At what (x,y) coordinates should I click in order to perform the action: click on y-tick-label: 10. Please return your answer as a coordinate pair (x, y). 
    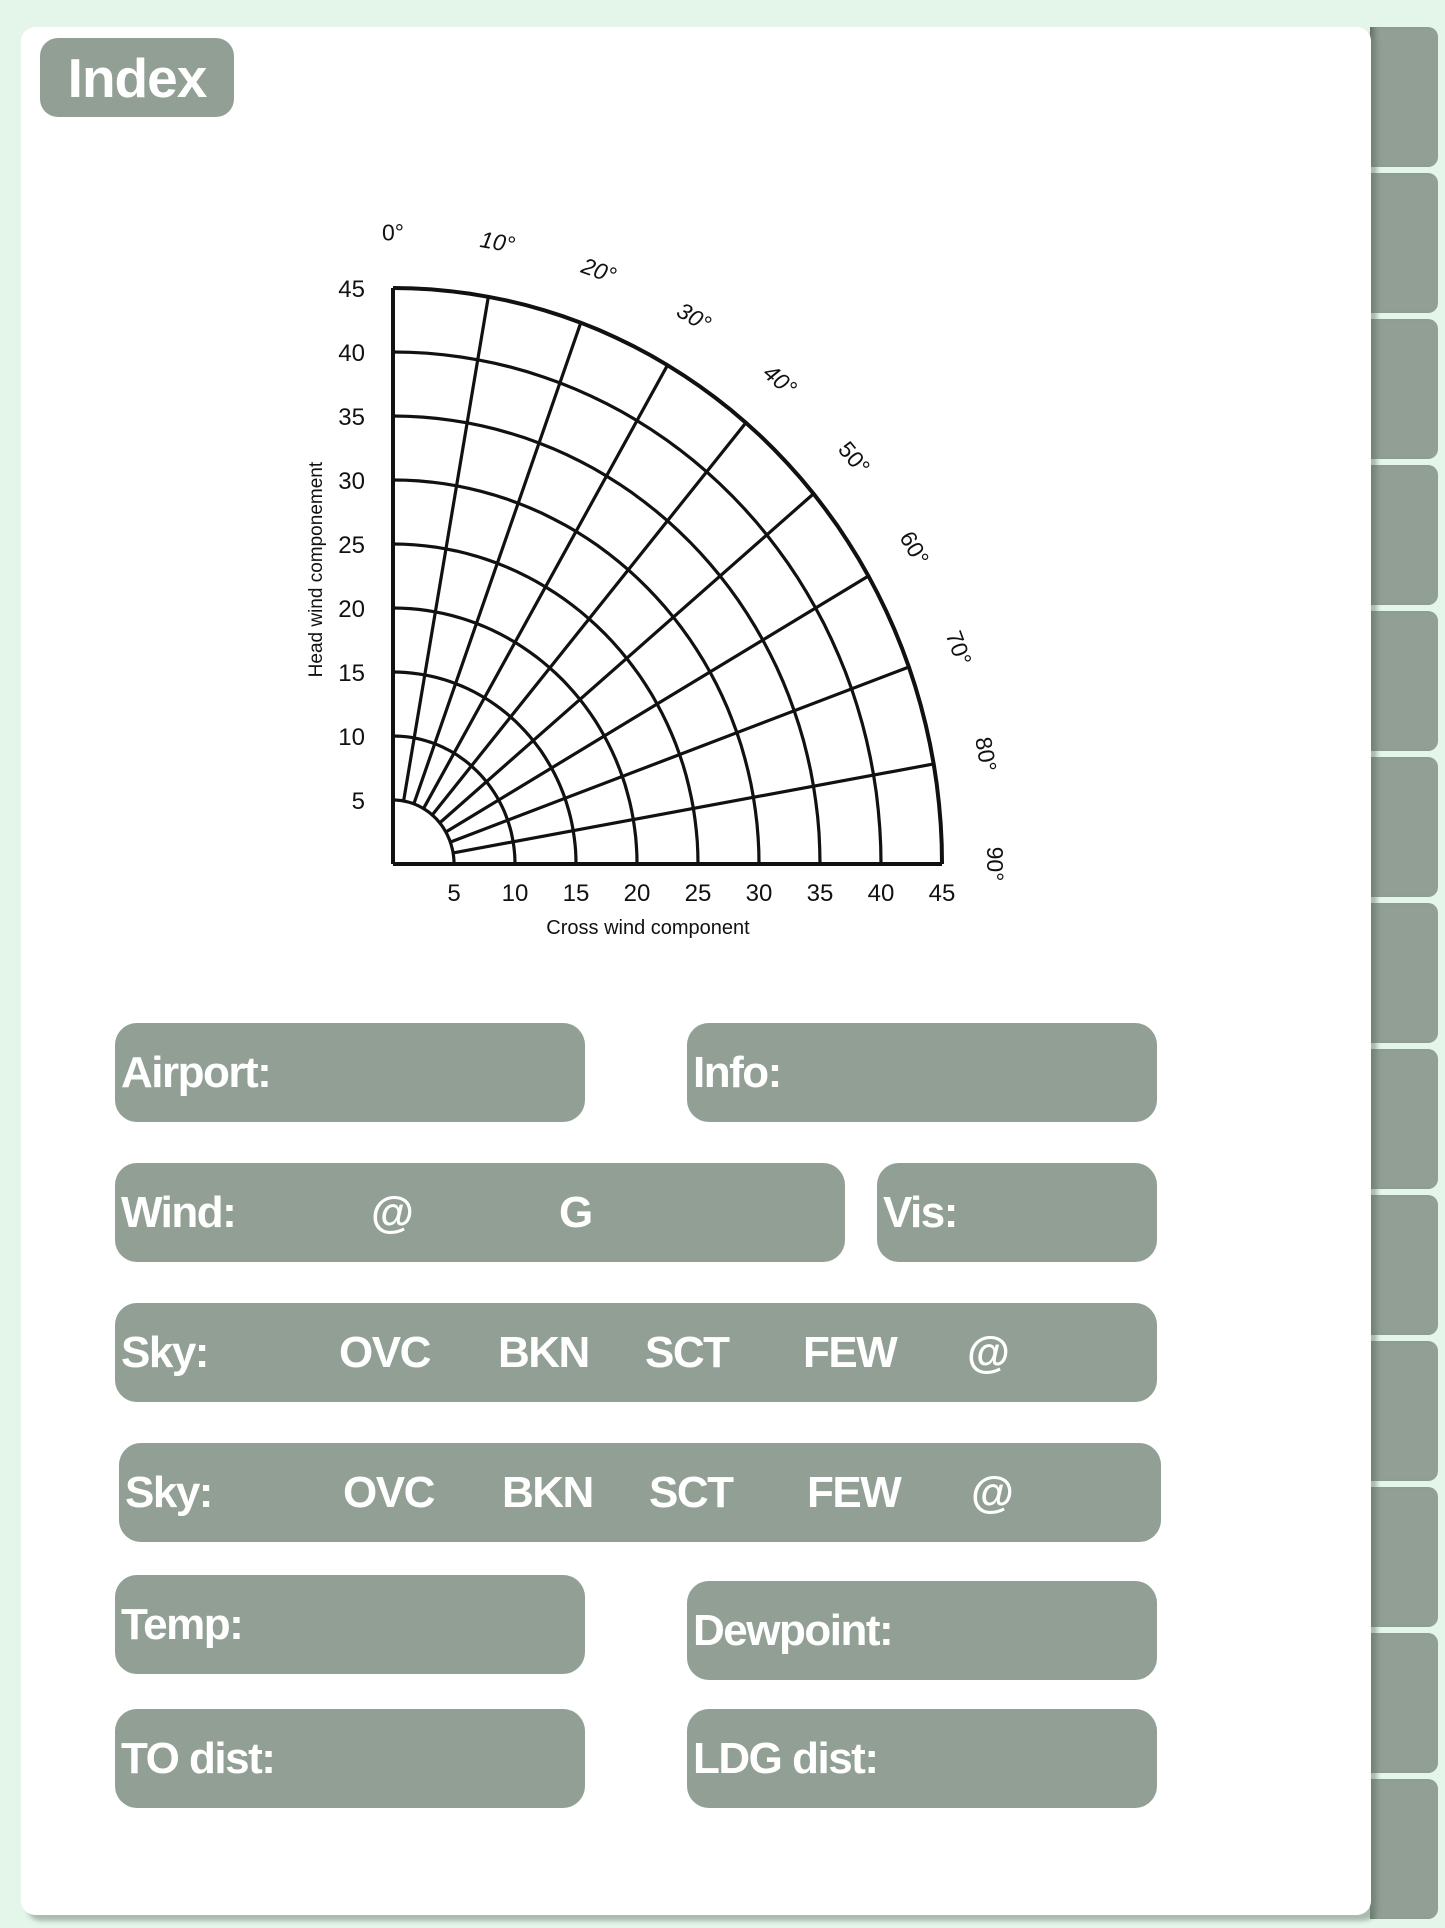
    Looking at the image, I should click on (351, 737).